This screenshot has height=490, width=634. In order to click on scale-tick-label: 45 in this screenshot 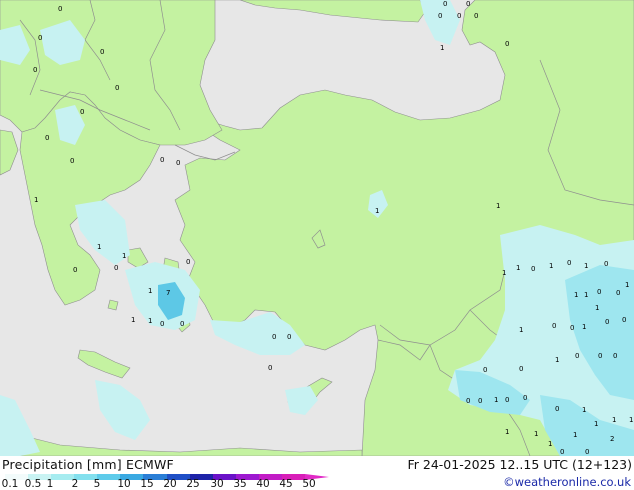, I will do `click(286, 484)`.